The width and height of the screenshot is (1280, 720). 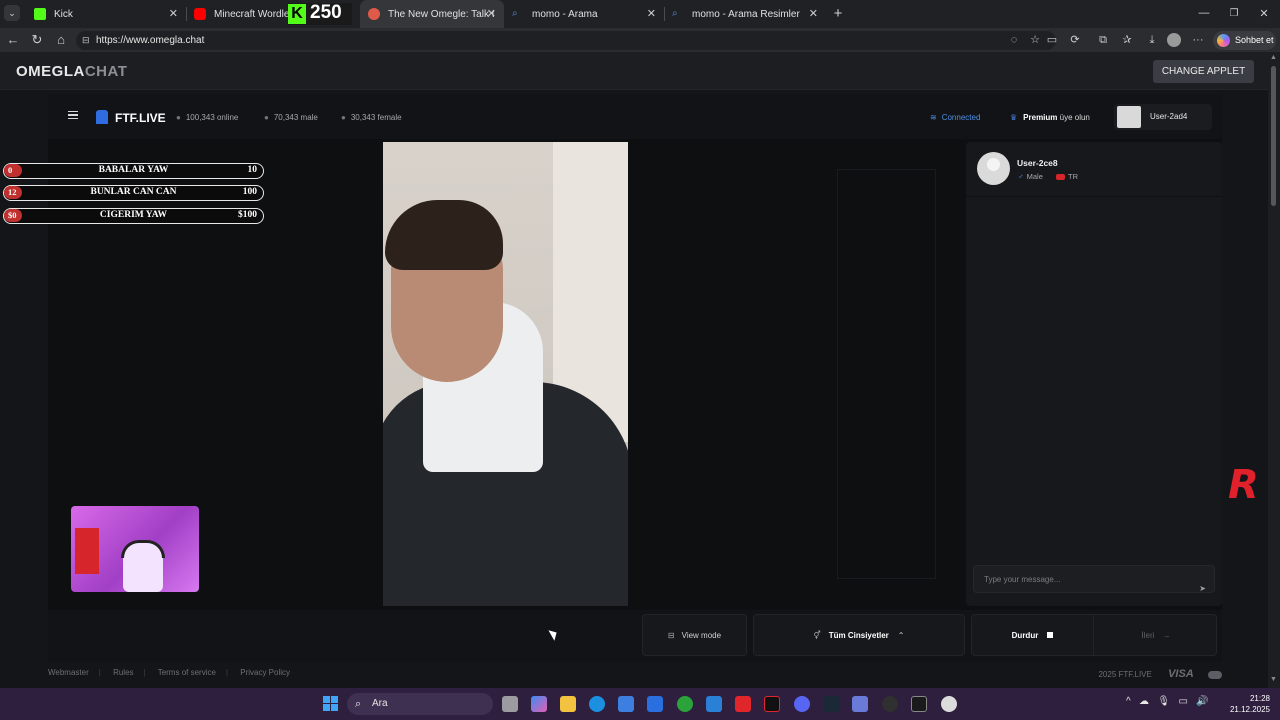 What do you see at coordinates (1033, 635) in the screenshot?
I see `stop-button: Durdur` at bounding box center [1033, 635].